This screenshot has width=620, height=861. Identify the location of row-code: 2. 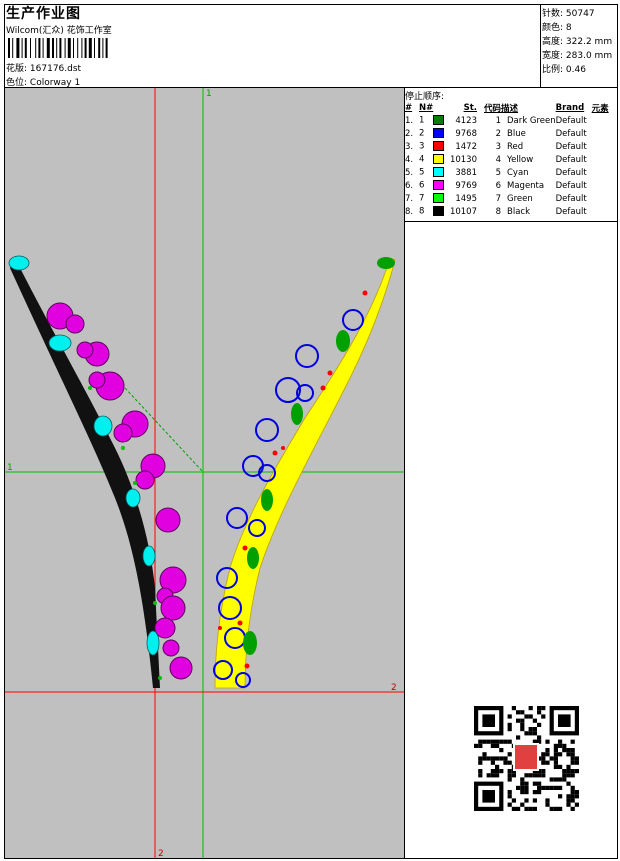
(498, 133).